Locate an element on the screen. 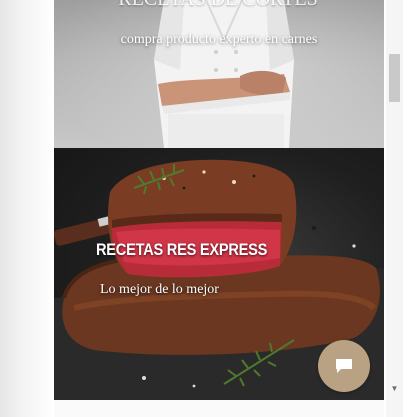 The height and width of the screenshot is (417, 407). left-margin is located at coordinates (27, 208).